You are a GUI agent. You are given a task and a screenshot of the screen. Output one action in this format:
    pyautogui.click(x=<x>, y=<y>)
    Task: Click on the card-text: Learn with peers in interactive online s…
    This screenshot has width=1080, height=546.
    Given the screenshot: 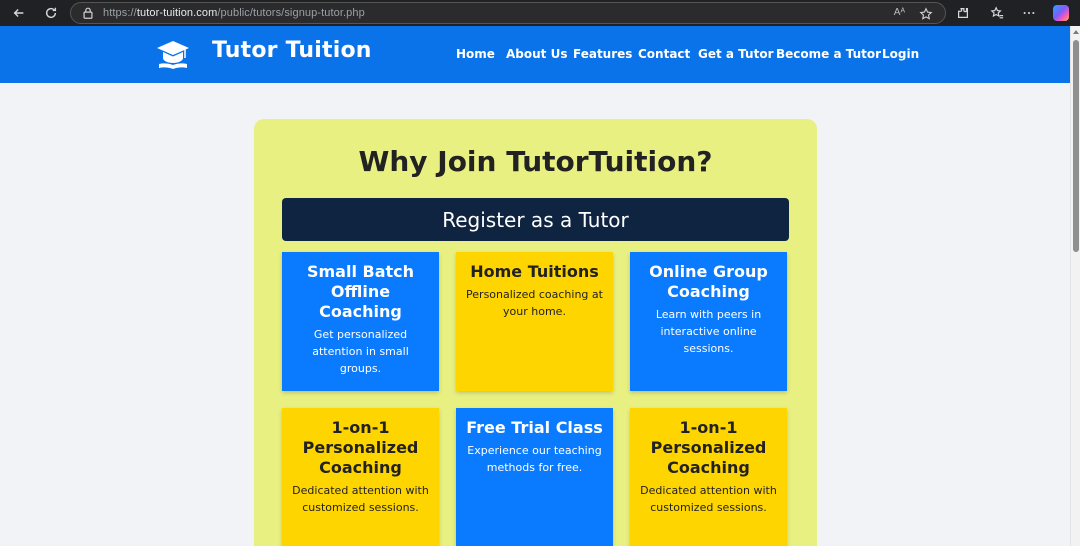 What is the action you would take?
    pyautogui.click(x=708, y=331)
    